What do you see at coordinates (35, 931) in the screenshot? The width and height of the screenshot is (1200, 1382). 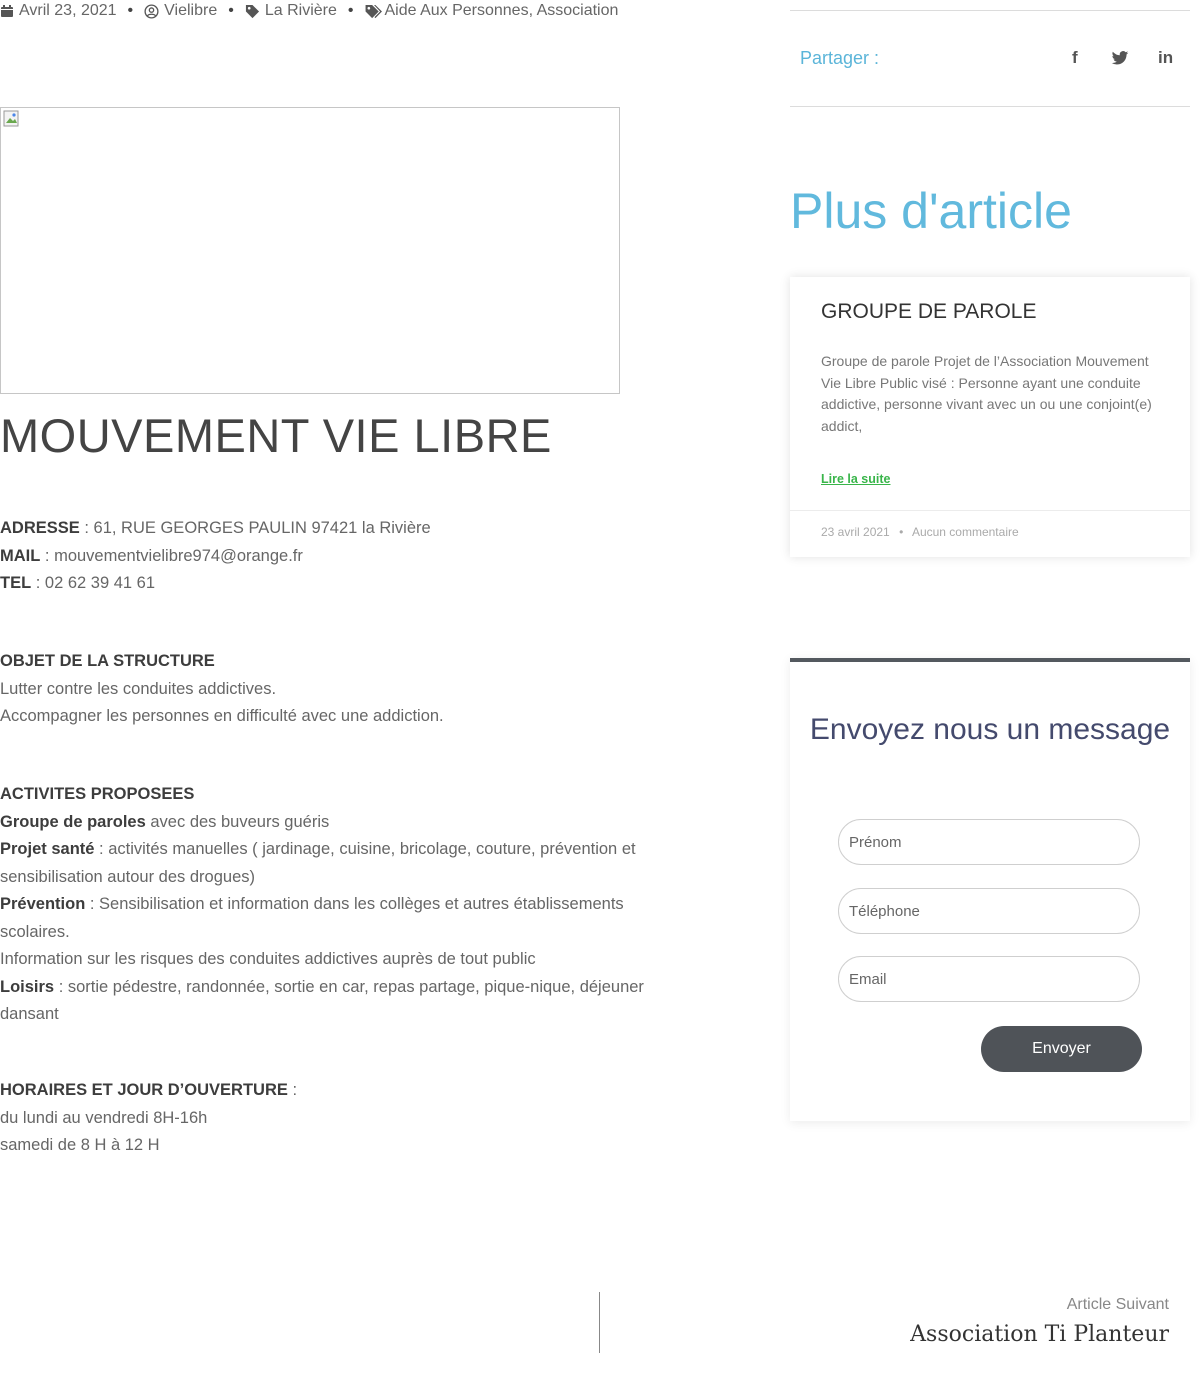 I see `activite-line-cont: scolaires.` at bounding box center [35, 931].